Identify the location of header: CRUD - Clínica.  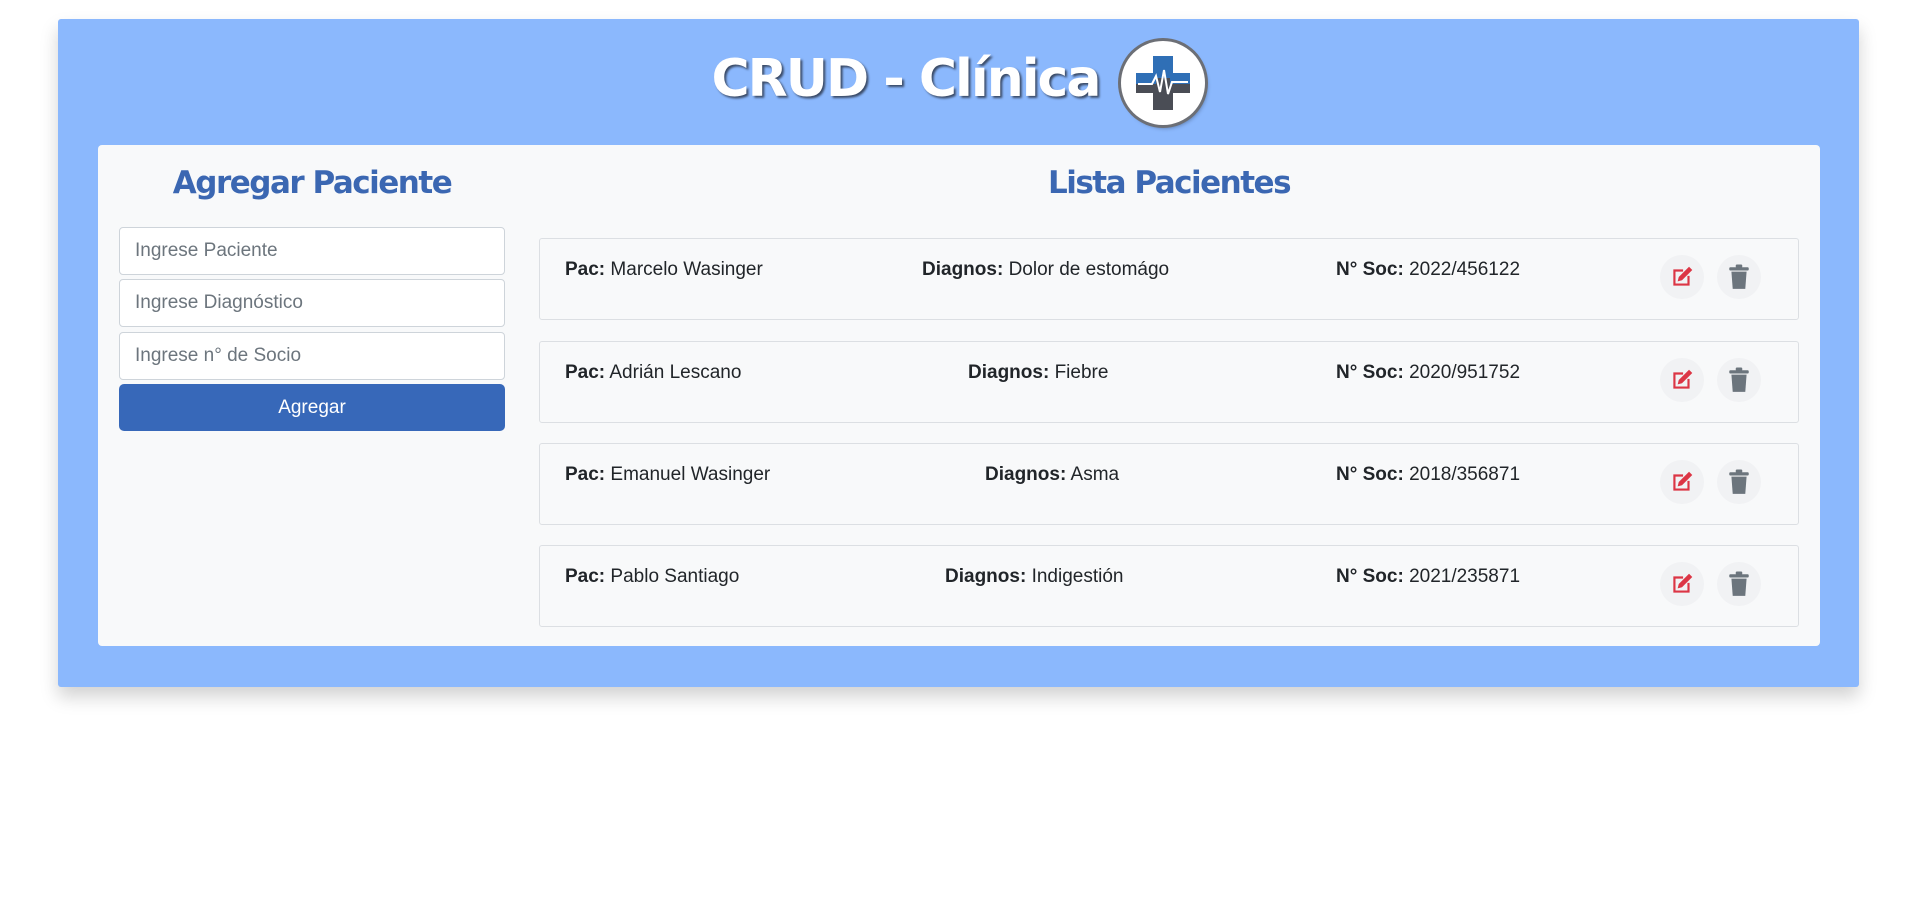
(958, 82).